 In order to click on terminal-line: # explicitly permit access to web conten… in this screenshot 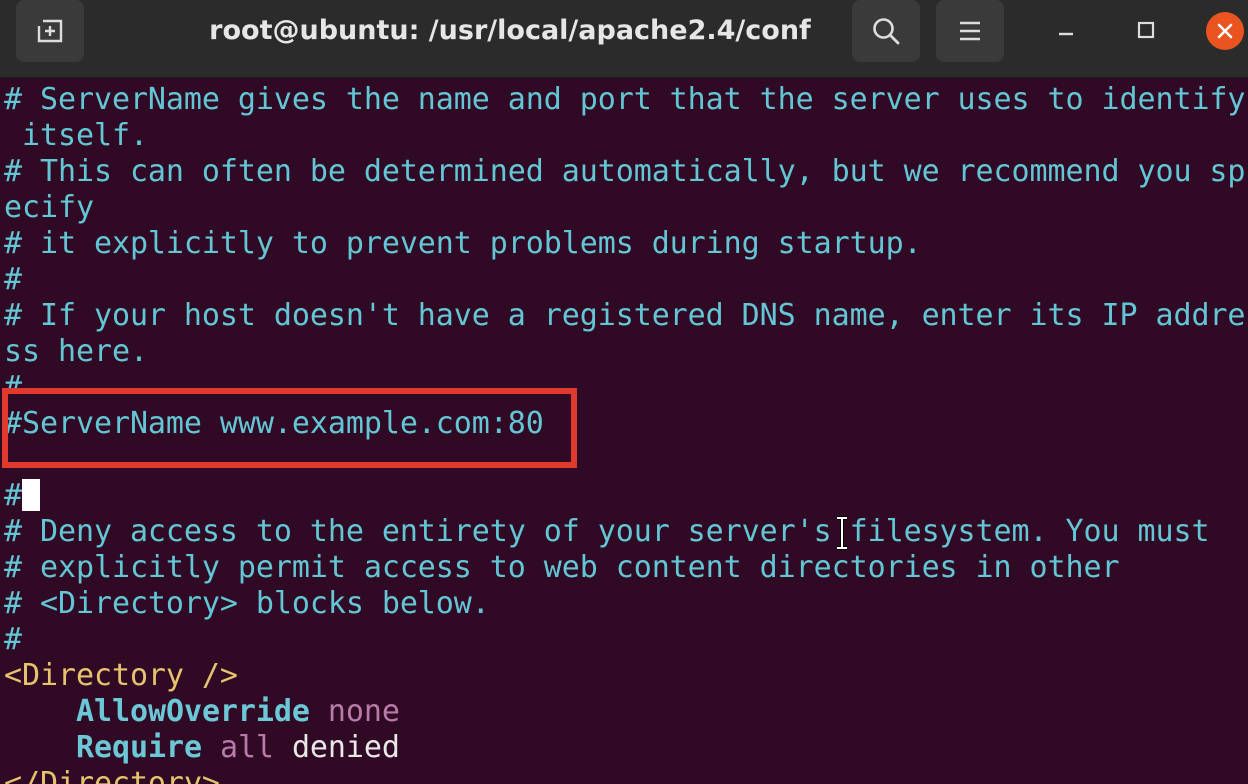, I will do `click(562, 567)`.